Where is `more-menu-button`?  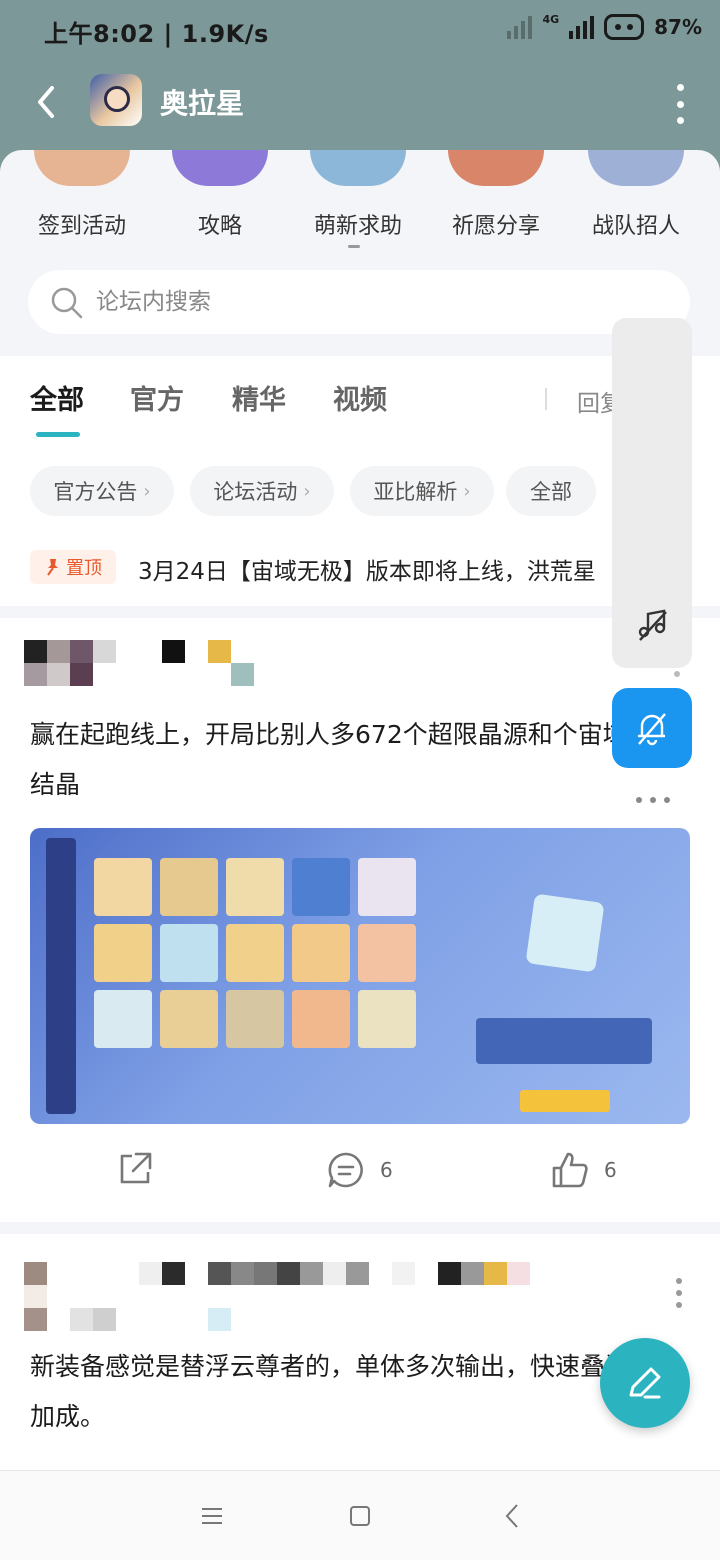 more-menu-button is located at coordinates (680, 104).